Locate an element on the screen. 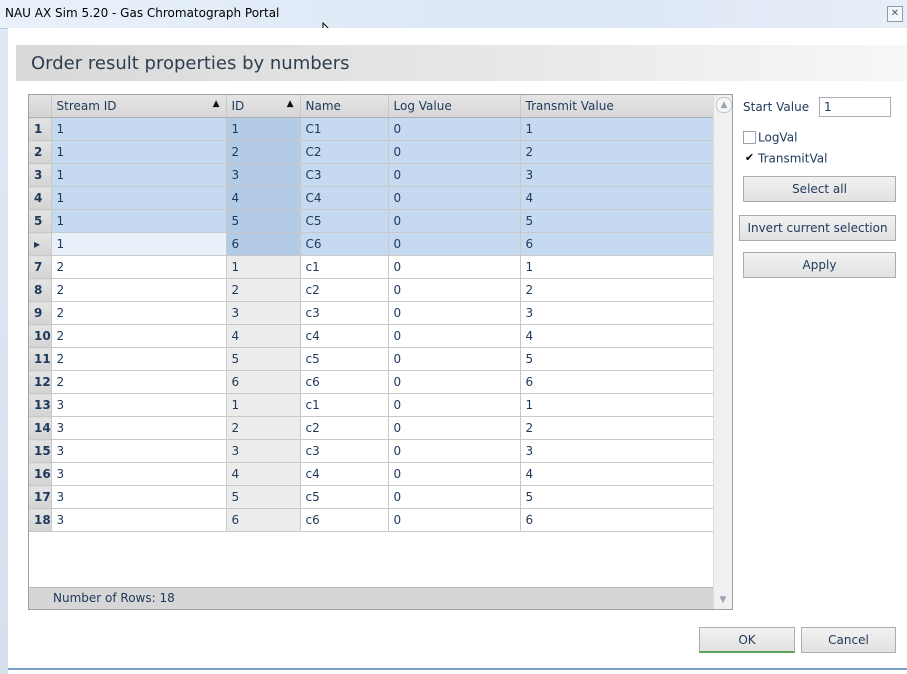  cell-name: C1 is located at coordinates (344, 129).